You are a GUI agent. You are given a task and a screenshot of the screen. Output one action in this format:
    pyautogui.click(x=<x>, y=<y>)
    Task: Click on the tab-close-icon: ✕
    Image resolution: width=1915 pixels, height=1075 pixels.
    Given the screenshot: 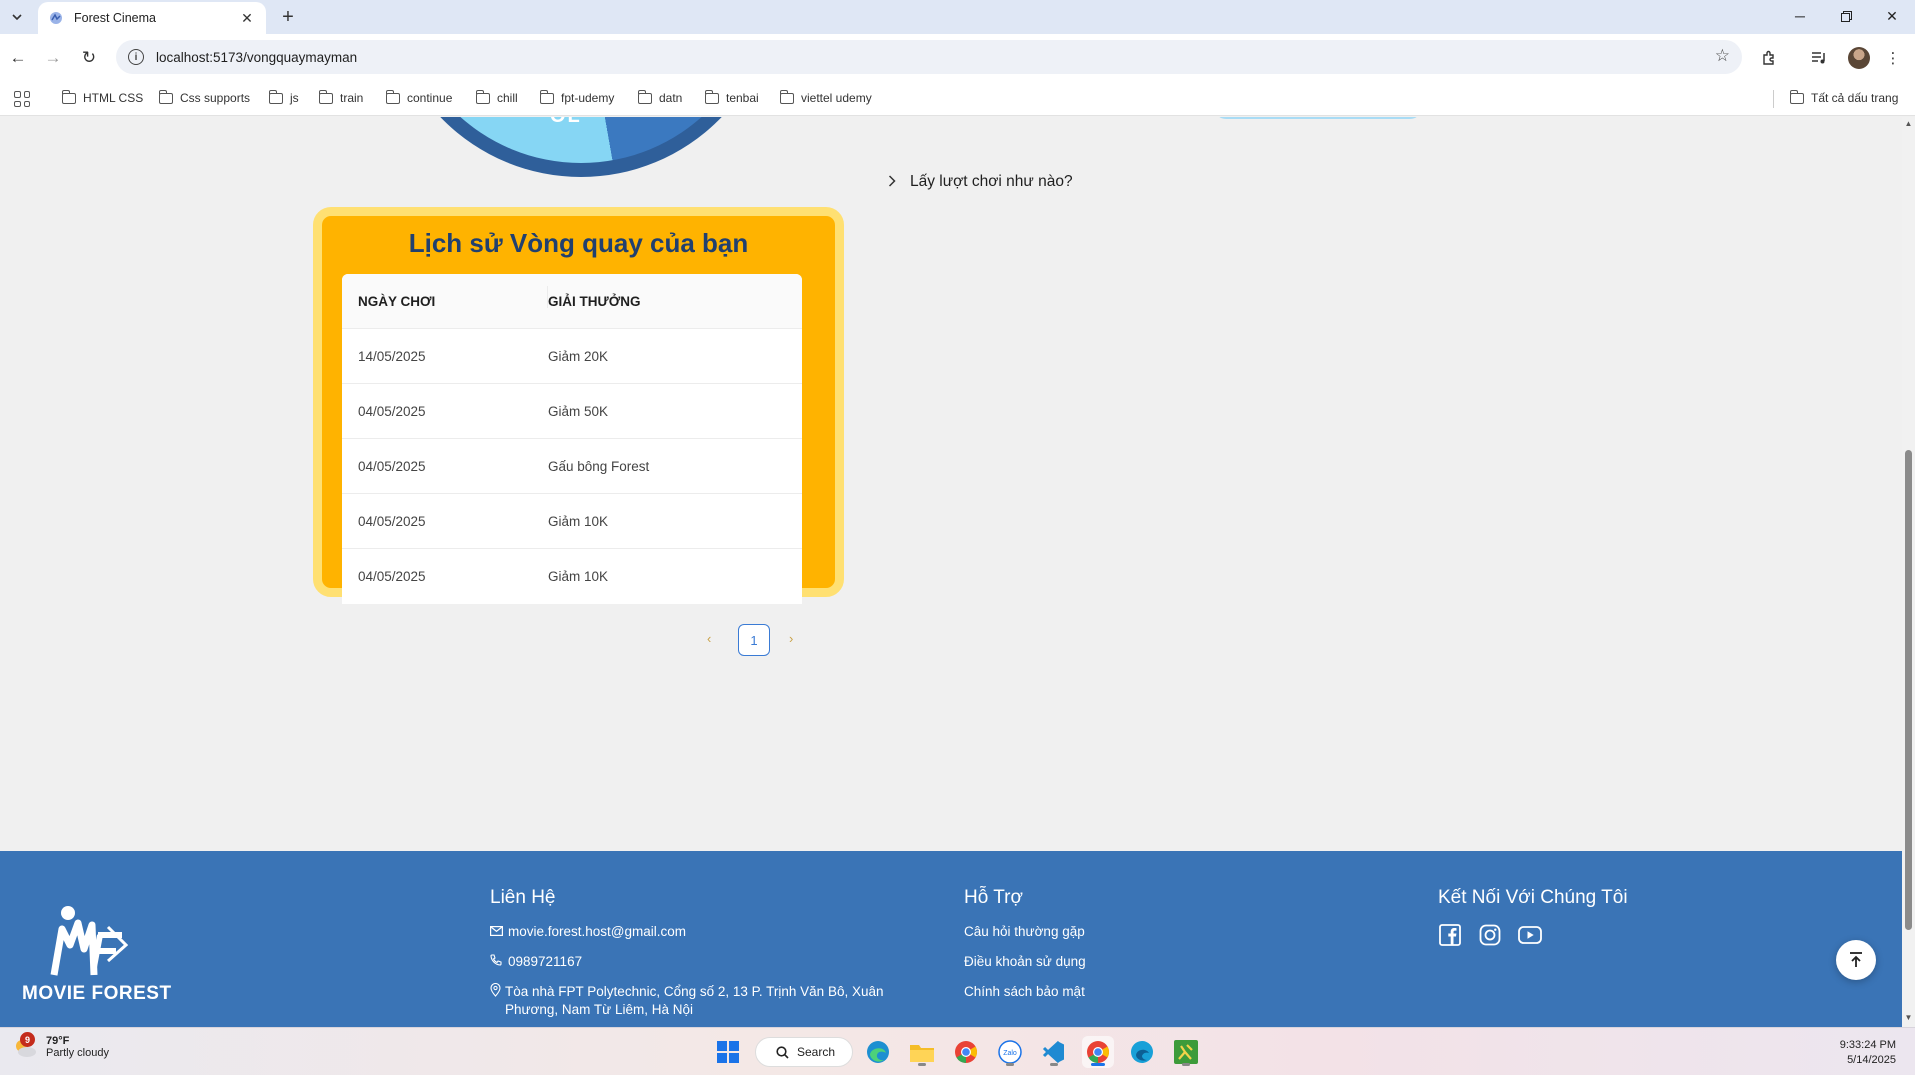 What is the action you would take?
    pyautogui.click(x=247, y=18)
    